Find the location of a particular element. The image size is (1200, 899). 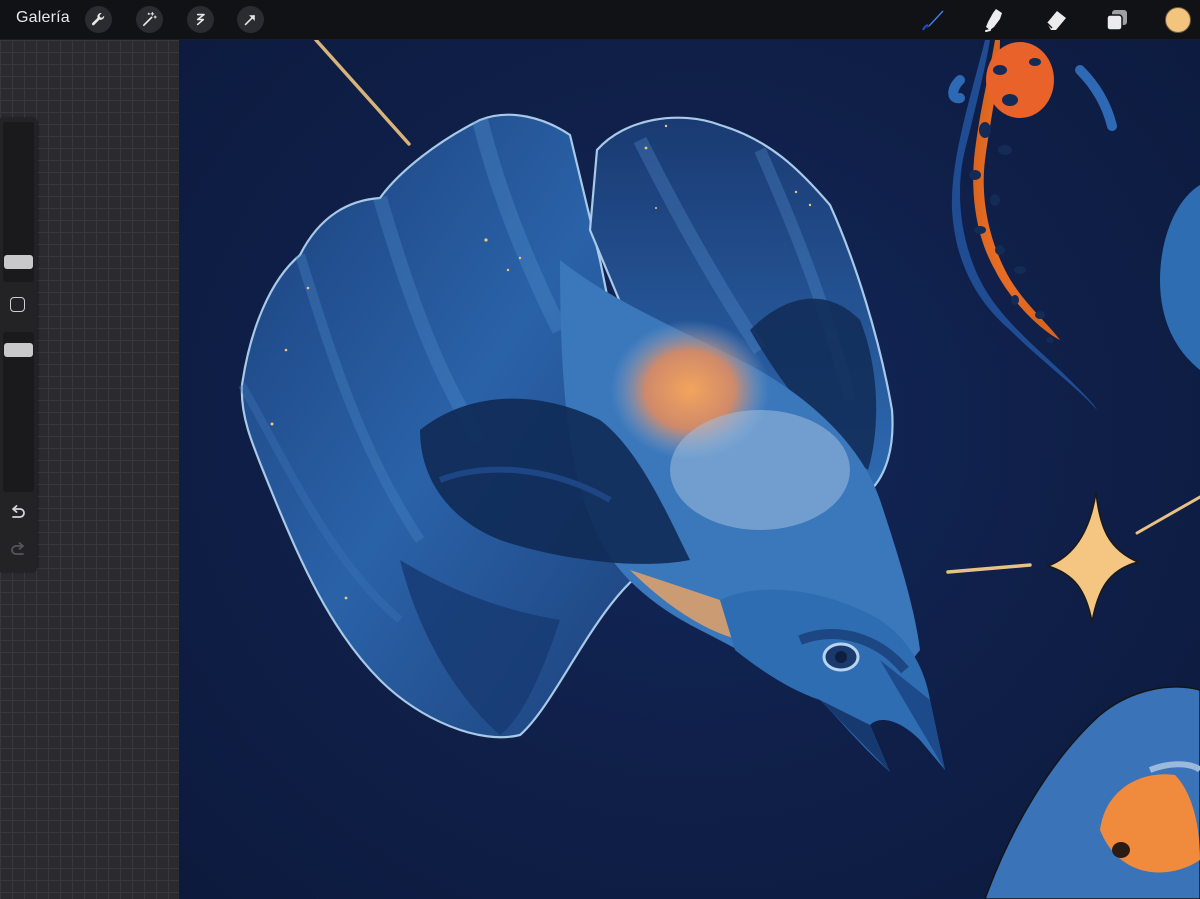

sidebar is located at coordinates (18, 345).